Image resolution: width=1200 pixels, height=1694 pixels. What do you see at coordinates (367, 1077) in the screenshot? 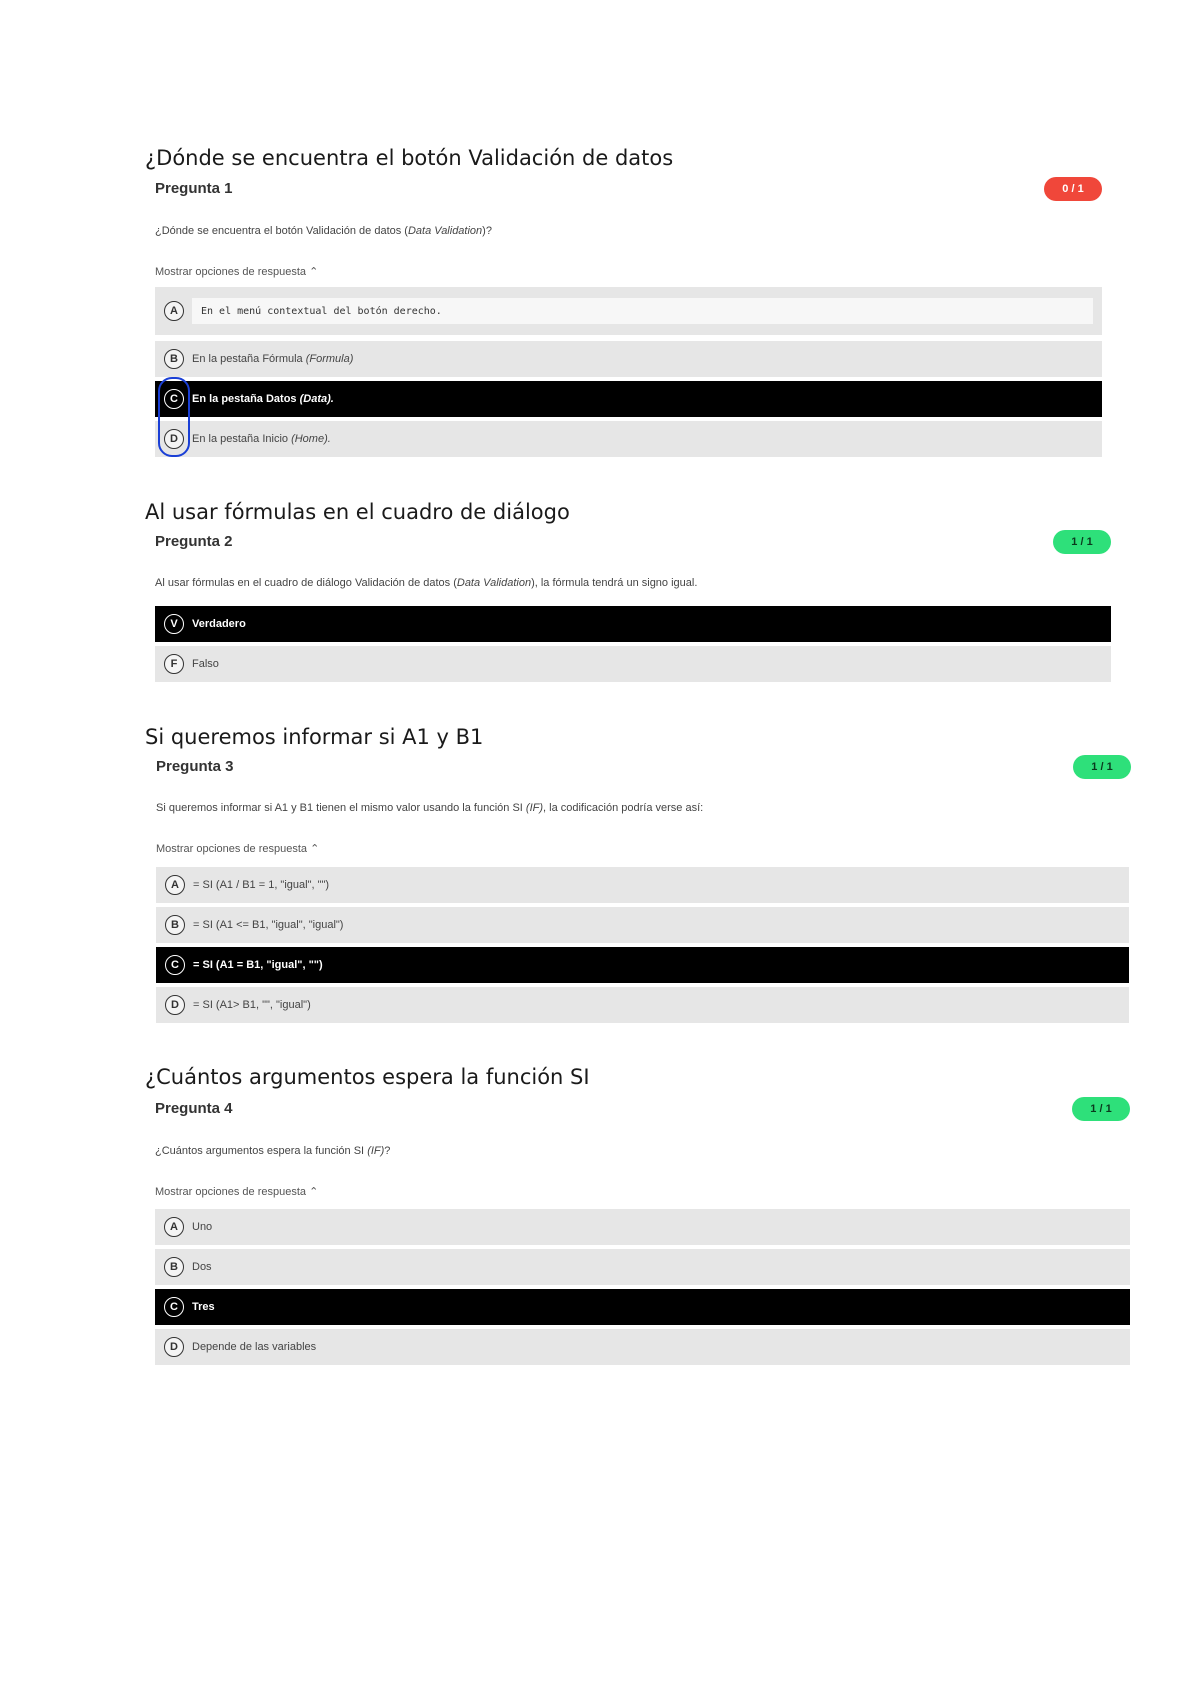
I see `question-4-heading: ¿Cuántos argumentos espera la función SI` at bounding box center [367, 1077].